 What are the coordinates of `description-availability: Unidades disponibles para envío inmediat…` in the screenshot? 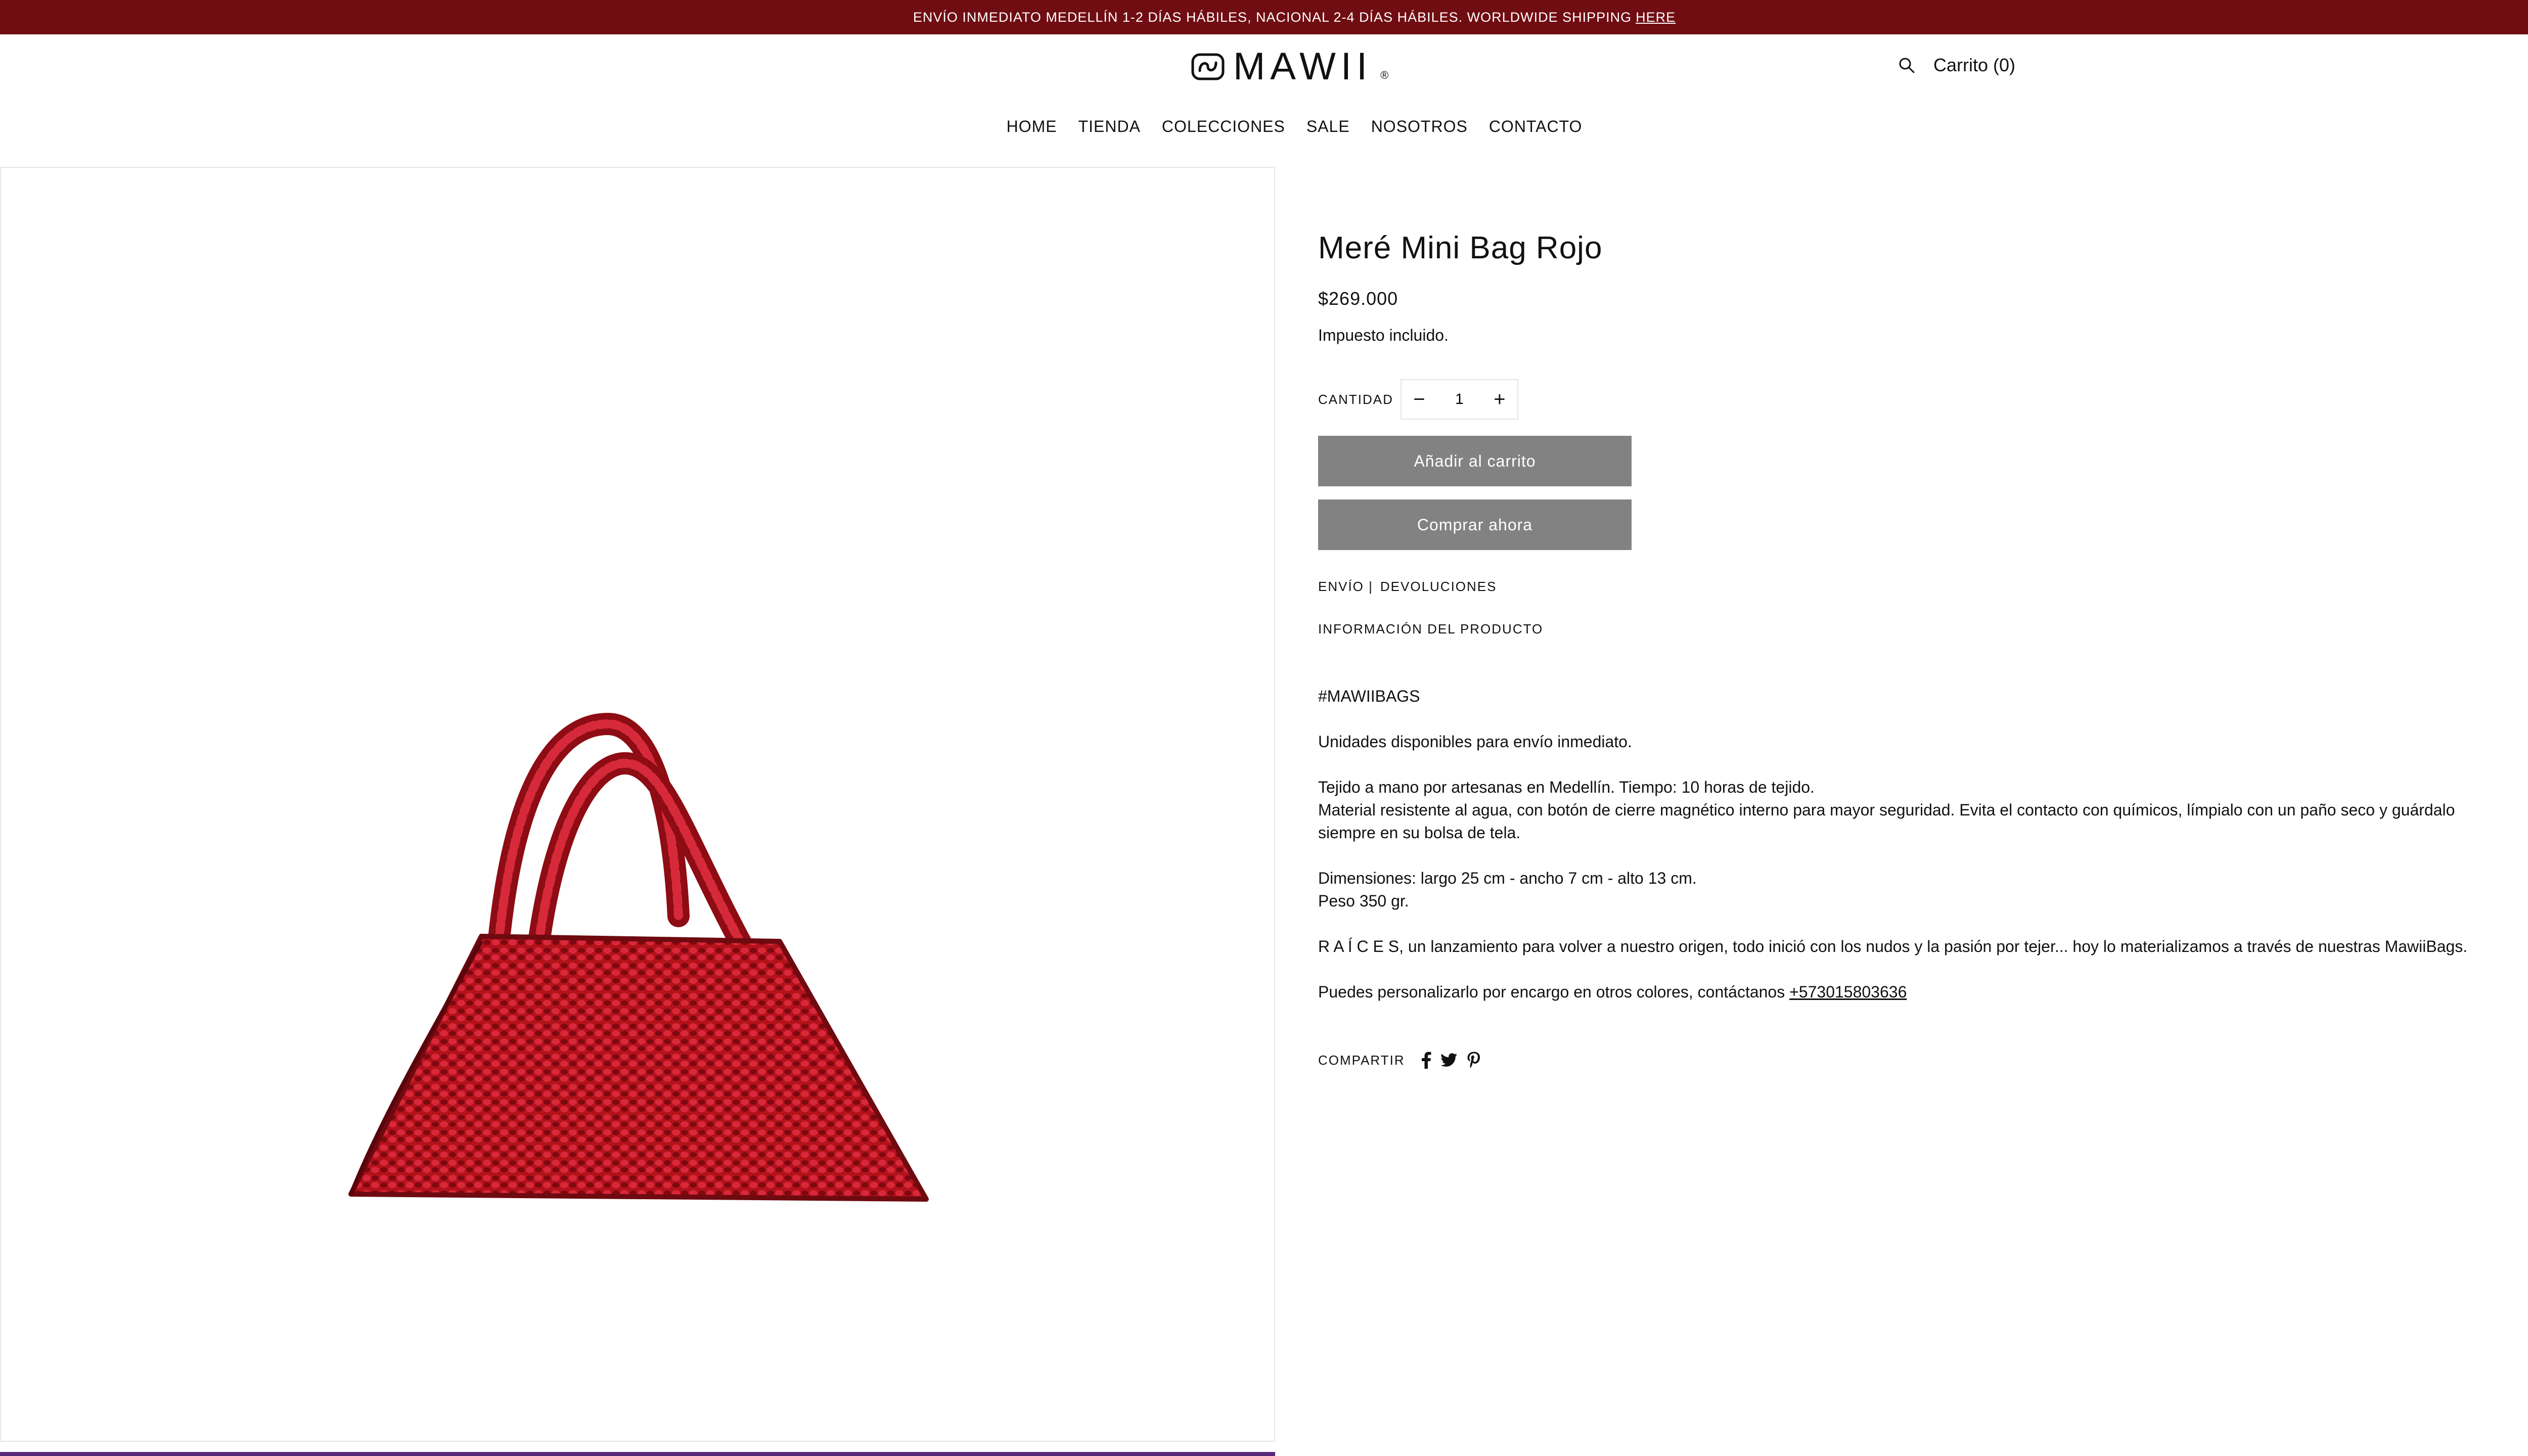 It's located at (1475, 742).